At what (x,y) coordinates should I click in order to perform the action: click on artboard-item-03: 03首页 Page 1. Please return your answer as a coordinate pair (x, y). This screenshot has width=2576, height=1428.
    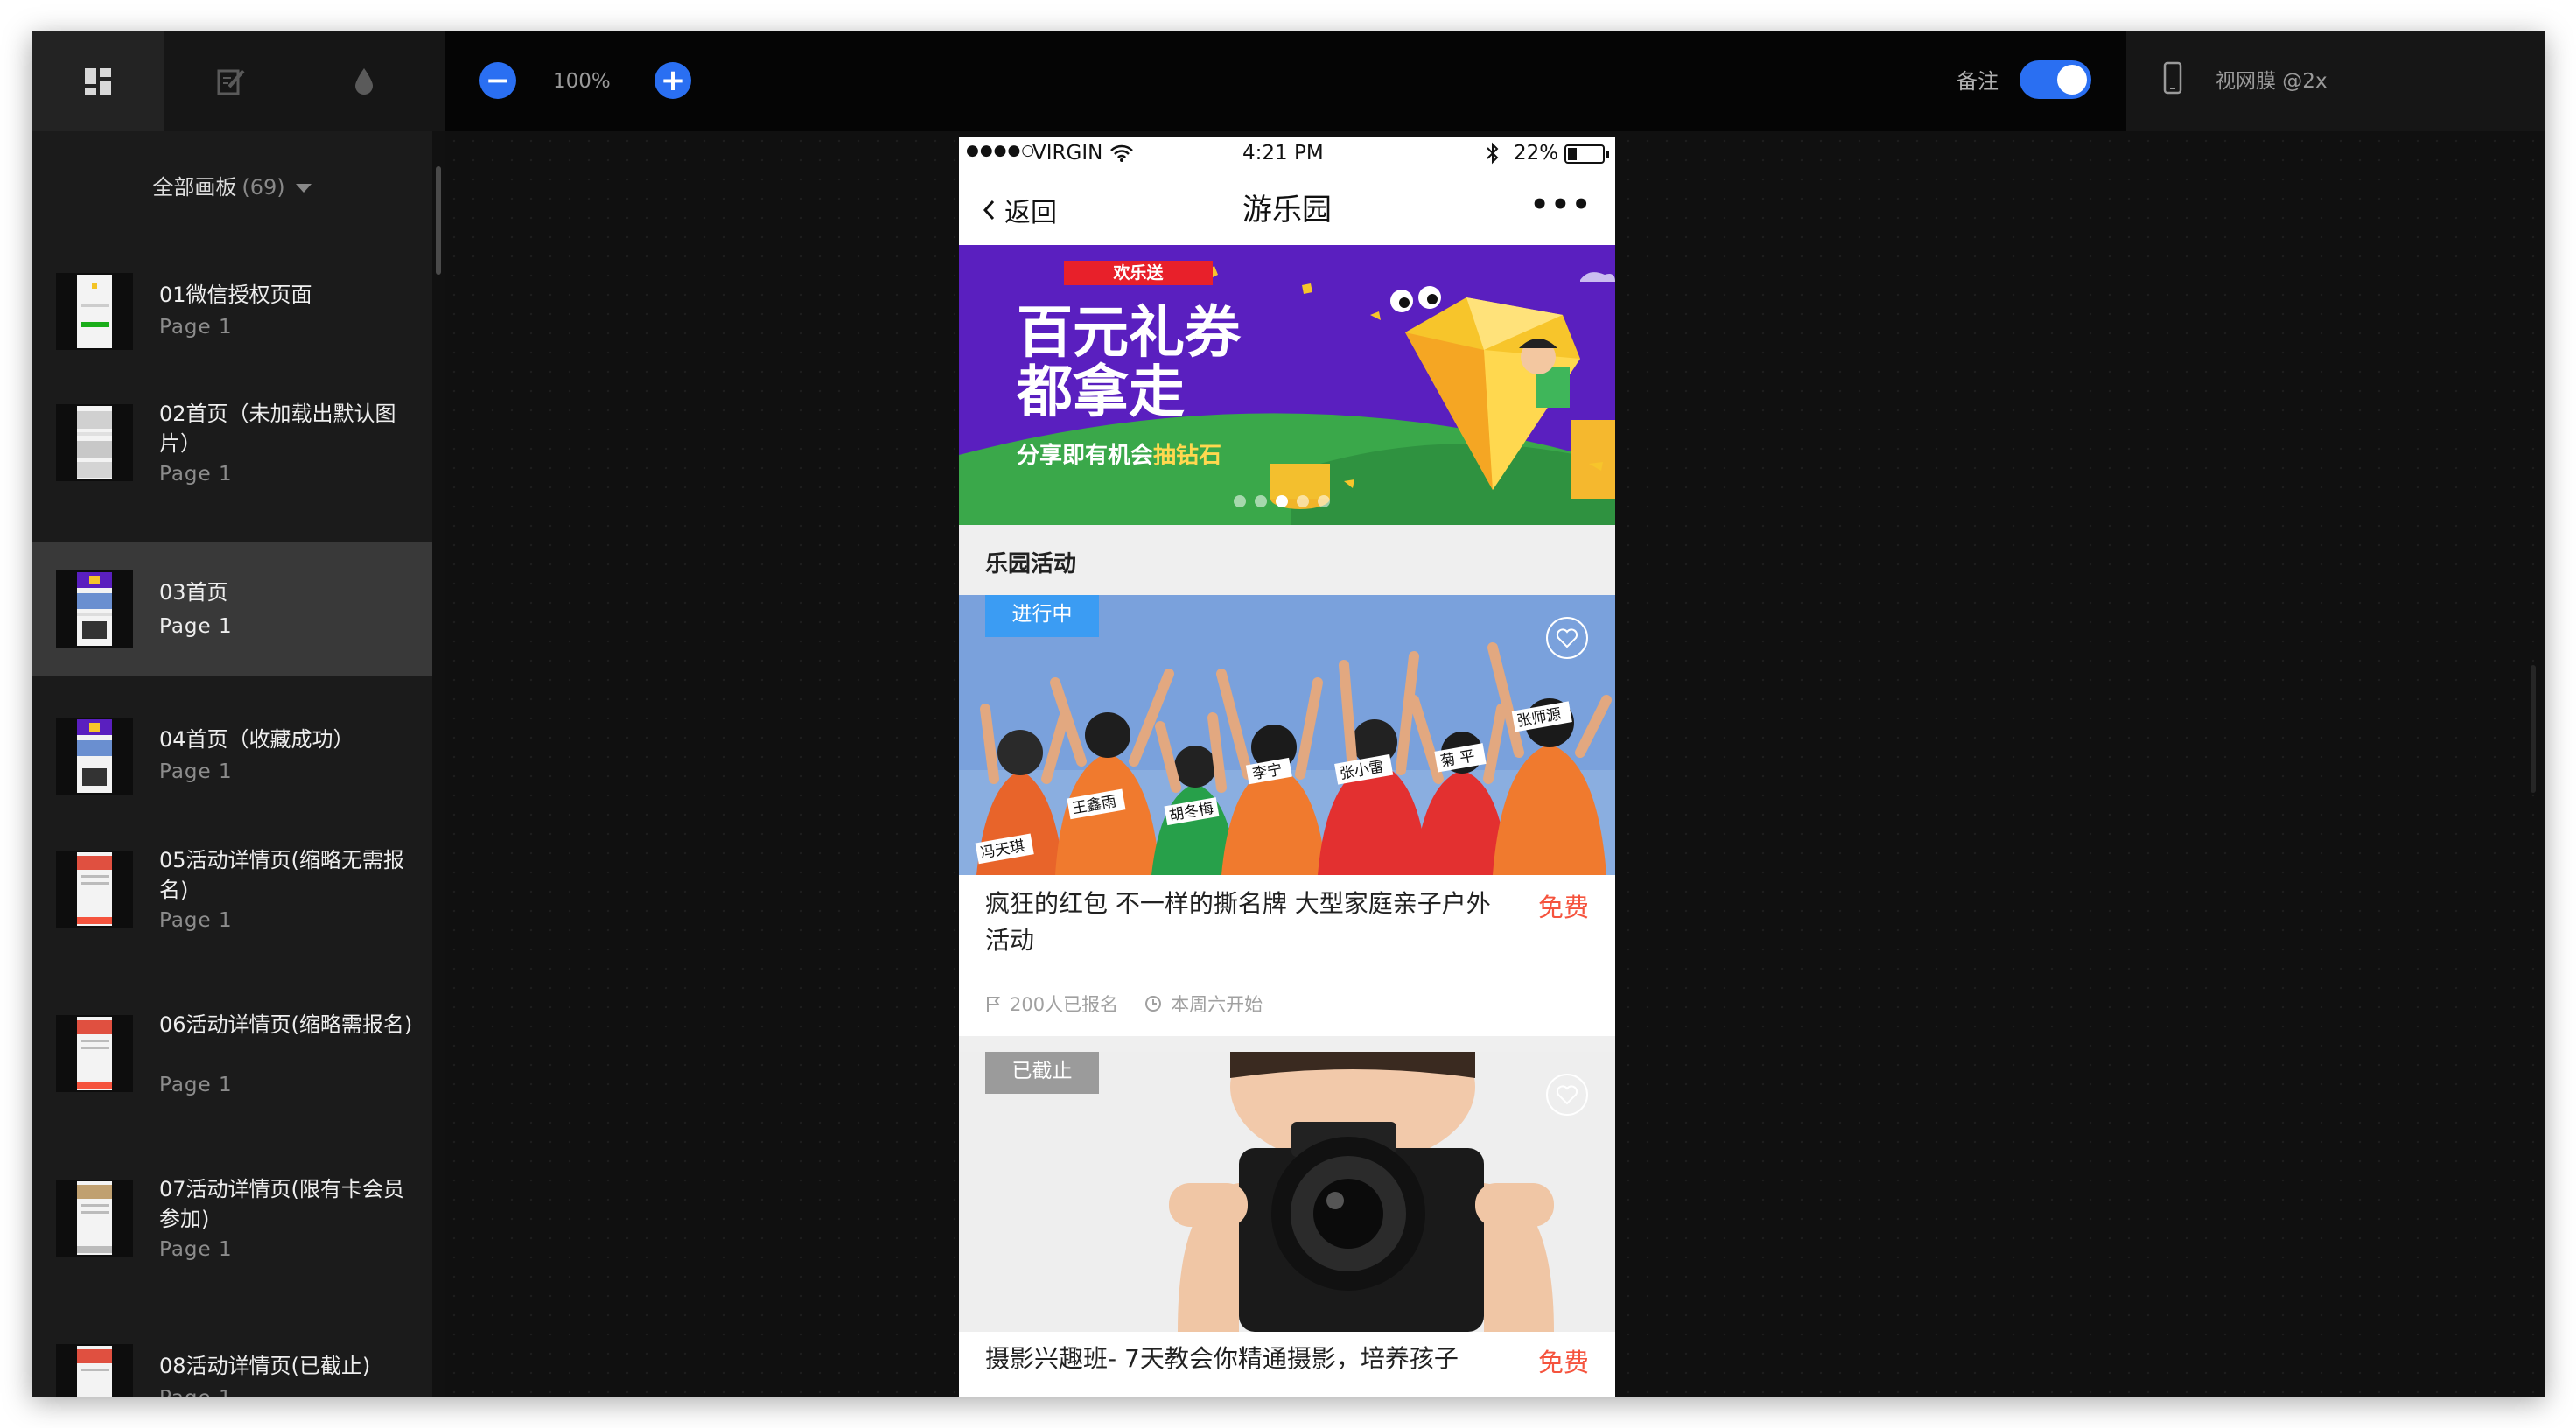
    Looking at the image, I should click on (232, 609).